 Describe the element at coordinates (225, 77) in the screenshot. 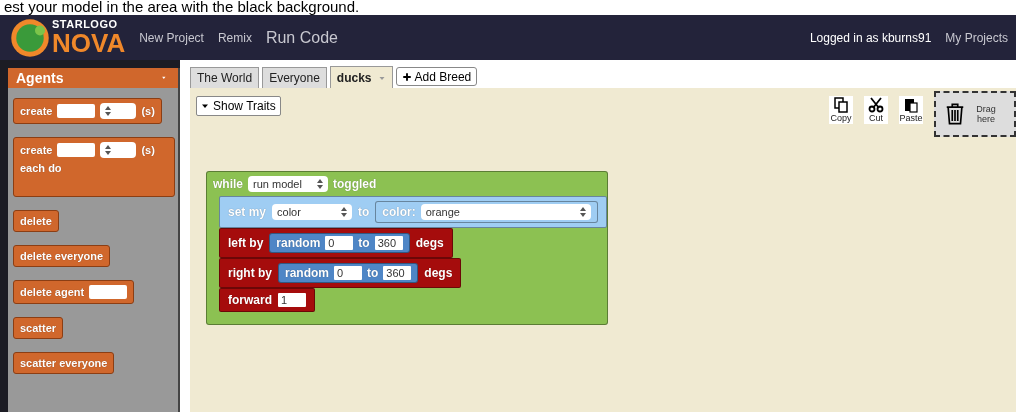

I see `breed-tab: The World` at that location.